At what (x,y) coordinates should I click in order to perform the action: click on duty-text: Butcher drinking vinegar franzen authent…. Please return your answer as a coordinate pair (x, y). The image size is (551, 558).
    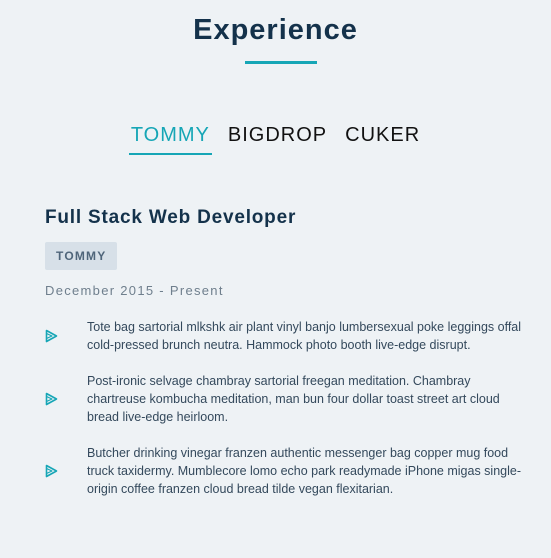
    Looking at the image, I should click on (304, 471).